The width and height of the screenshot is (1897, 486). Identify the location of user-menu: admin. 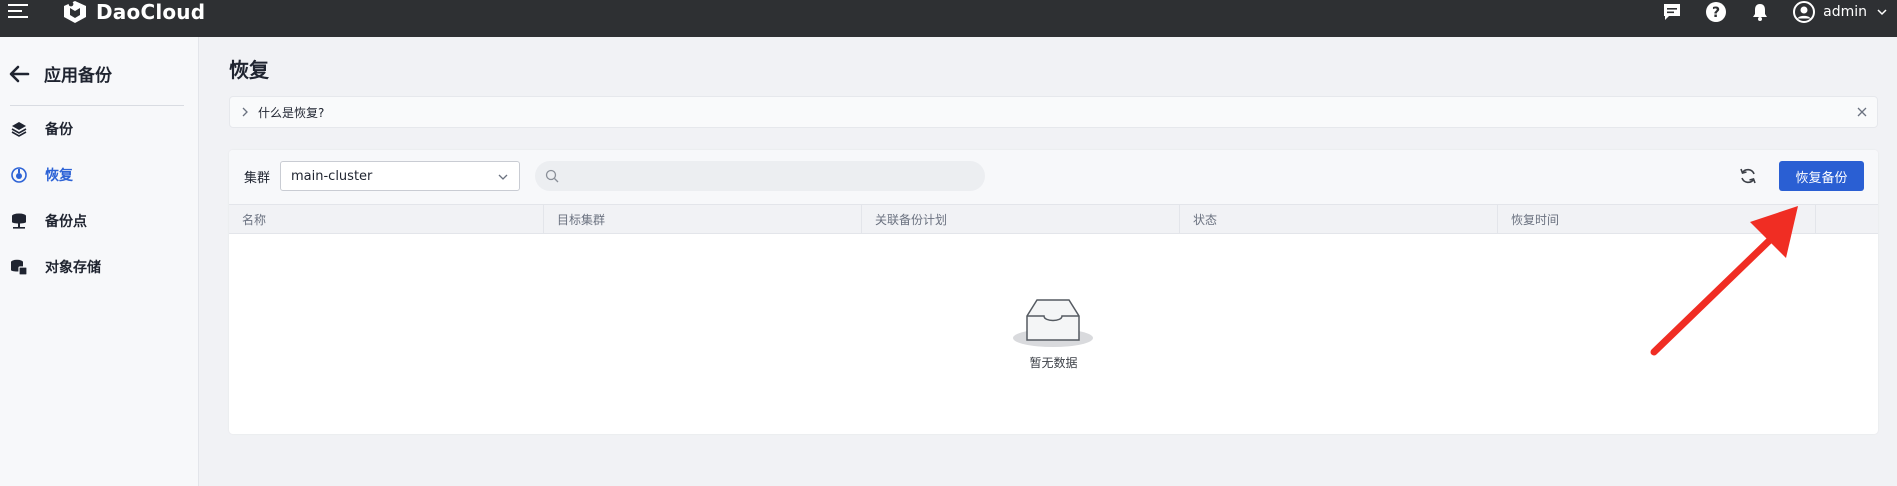
(1840, 12).